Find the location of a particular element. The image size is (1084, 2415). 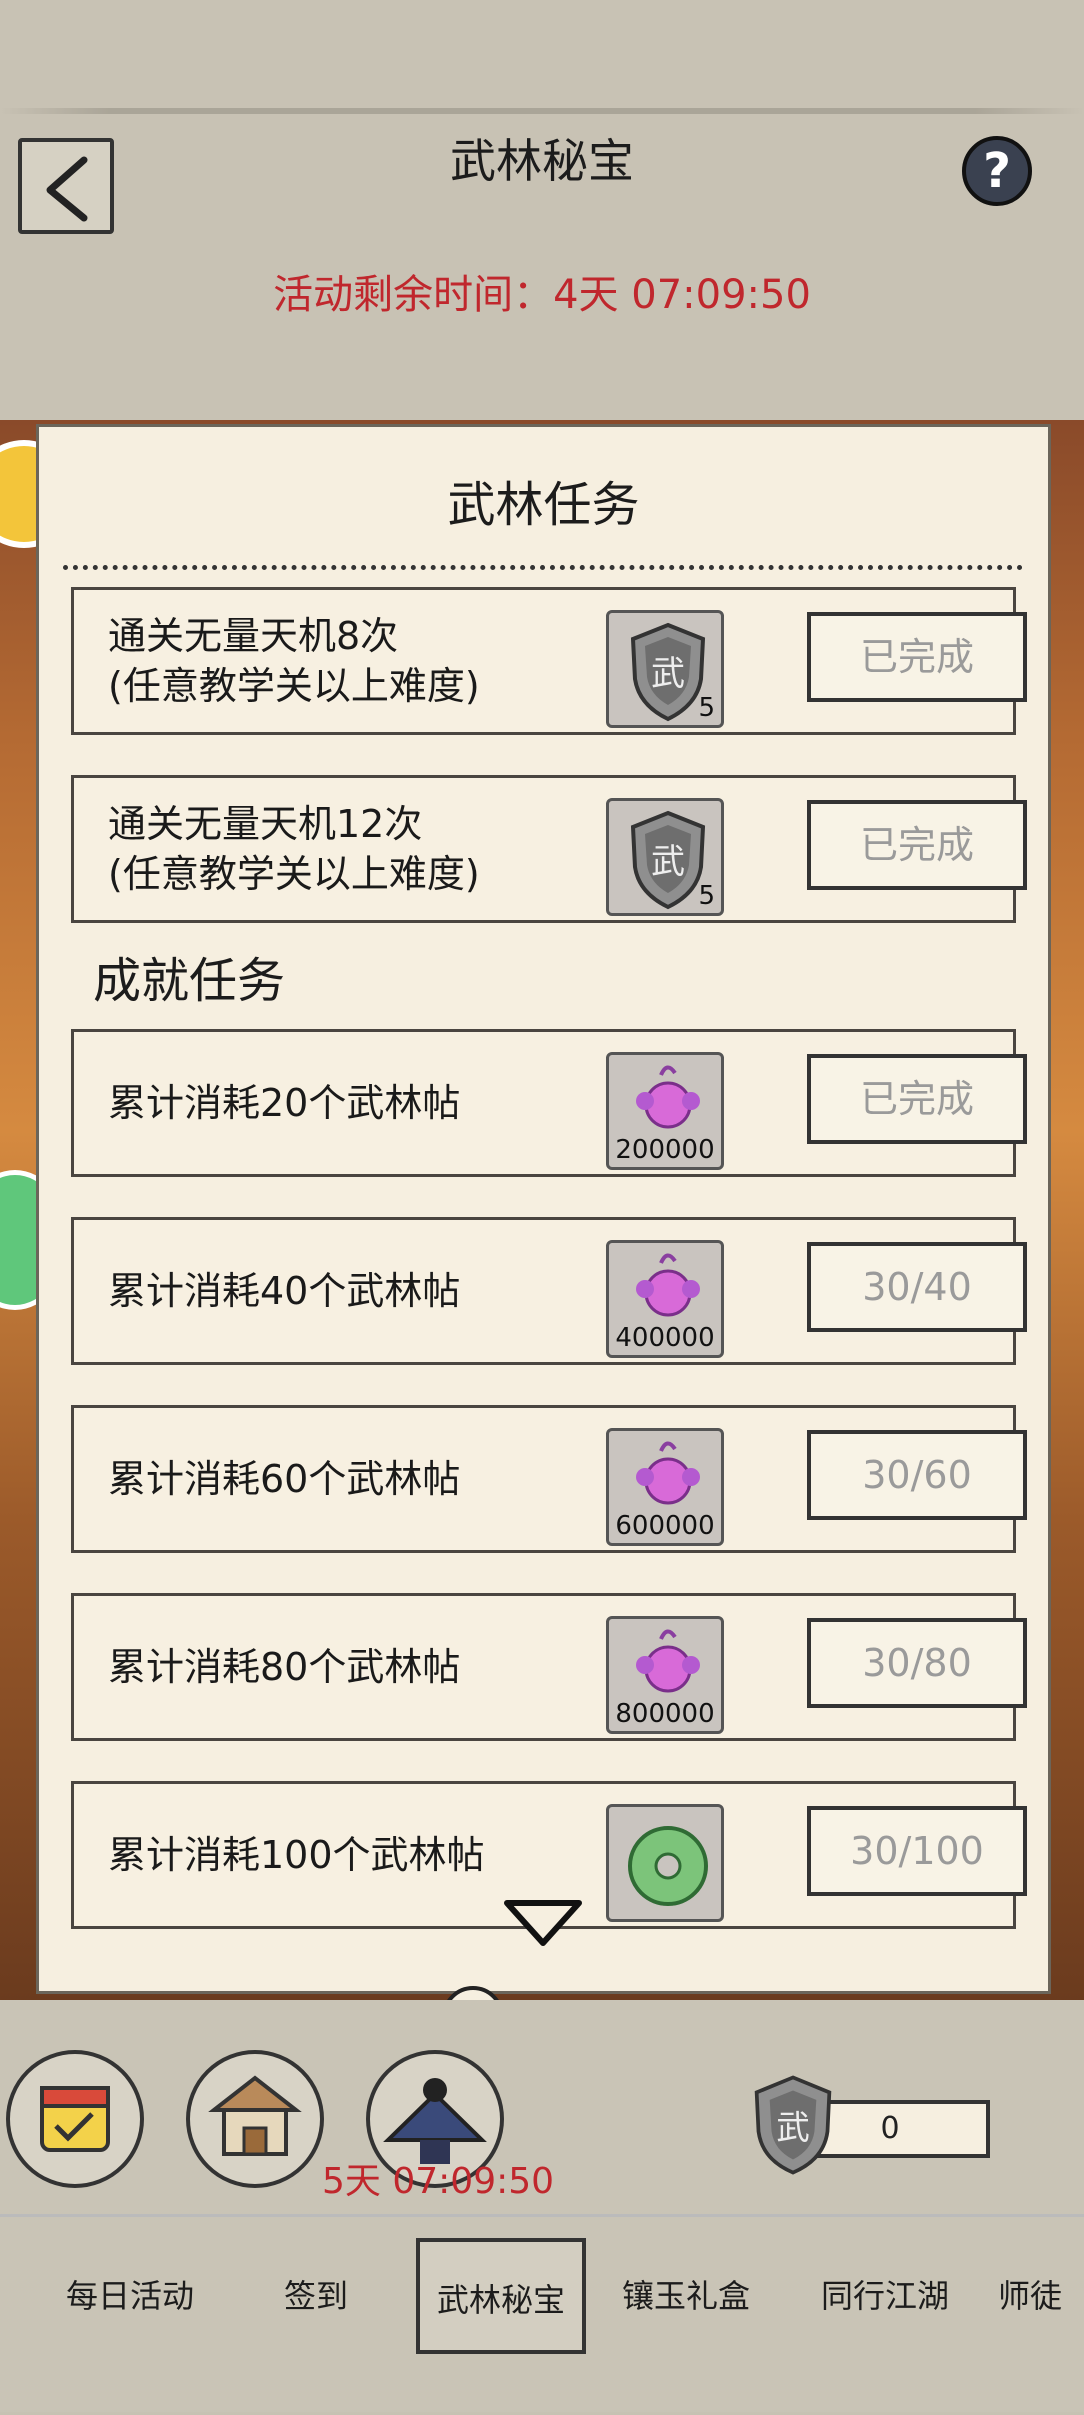

reward-item: 400000 is located at coordinates (665, 1299).